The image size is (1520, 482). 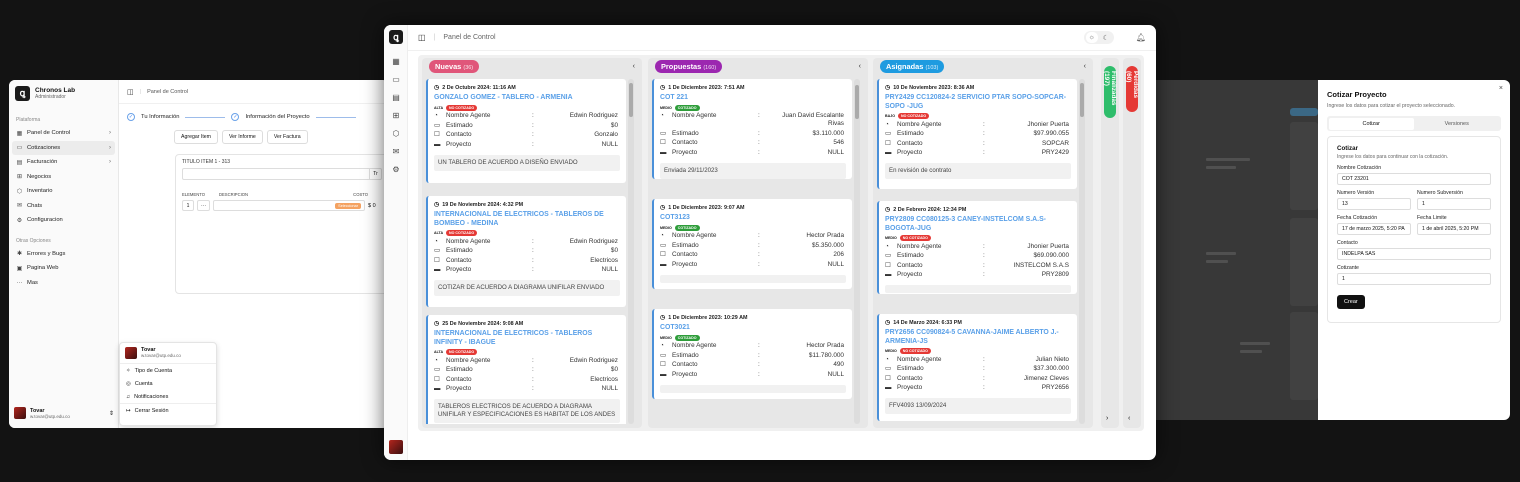 What do you see at coordinates (63, 147) in the screenshot?
I see `sidebar-item-cotizaciones: ▭ Cotizaciones ›` at bounding box center [63, 147].